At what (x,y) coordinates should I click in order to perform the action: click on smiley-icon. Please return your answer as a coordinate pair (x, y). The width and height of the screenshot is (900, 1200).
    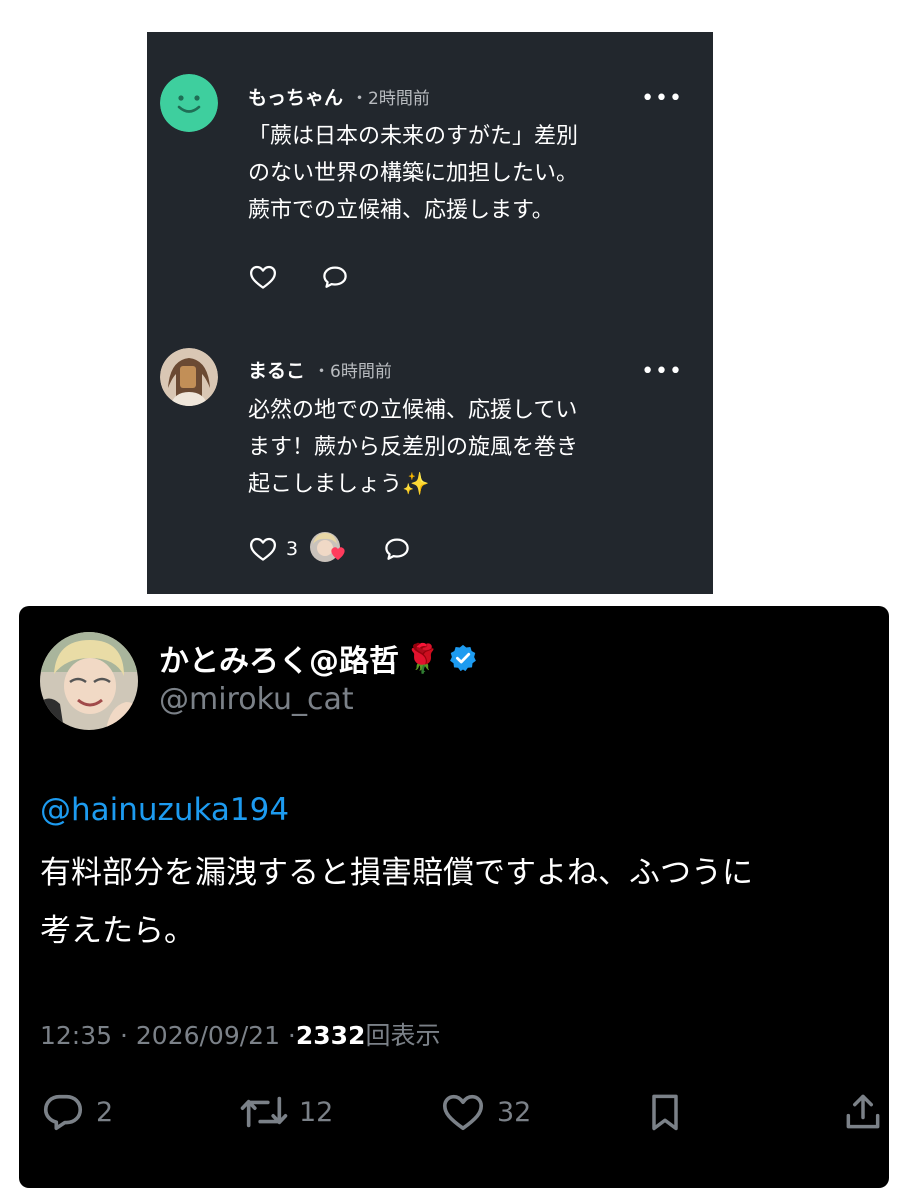
    Looking at the image, I should click on (189, 103).